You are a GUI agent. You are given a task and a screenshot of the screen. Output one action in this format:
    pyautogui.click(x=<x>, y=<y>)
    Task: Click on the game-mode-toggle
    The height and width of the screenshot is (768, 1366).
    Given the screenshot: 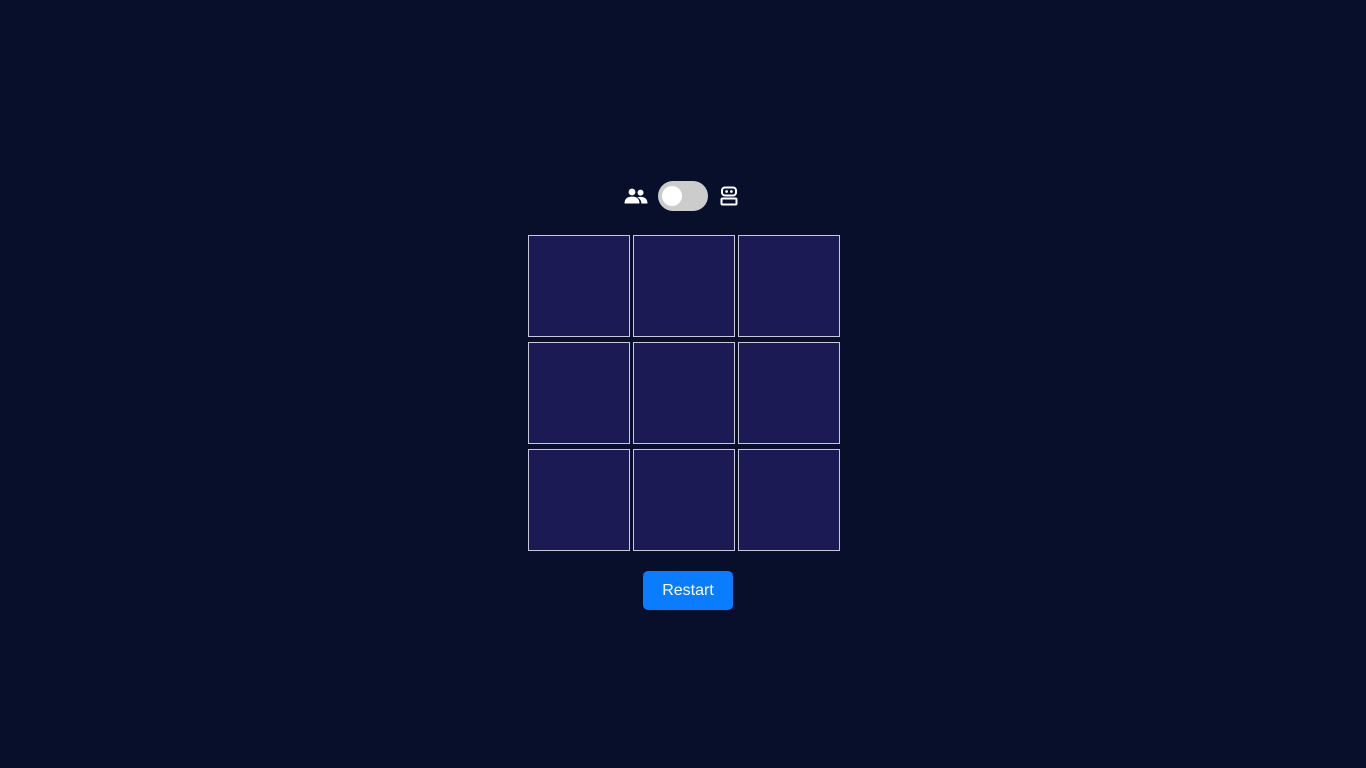 What is the action you would take?
    pyautogui.click(x=683, y=196)
    